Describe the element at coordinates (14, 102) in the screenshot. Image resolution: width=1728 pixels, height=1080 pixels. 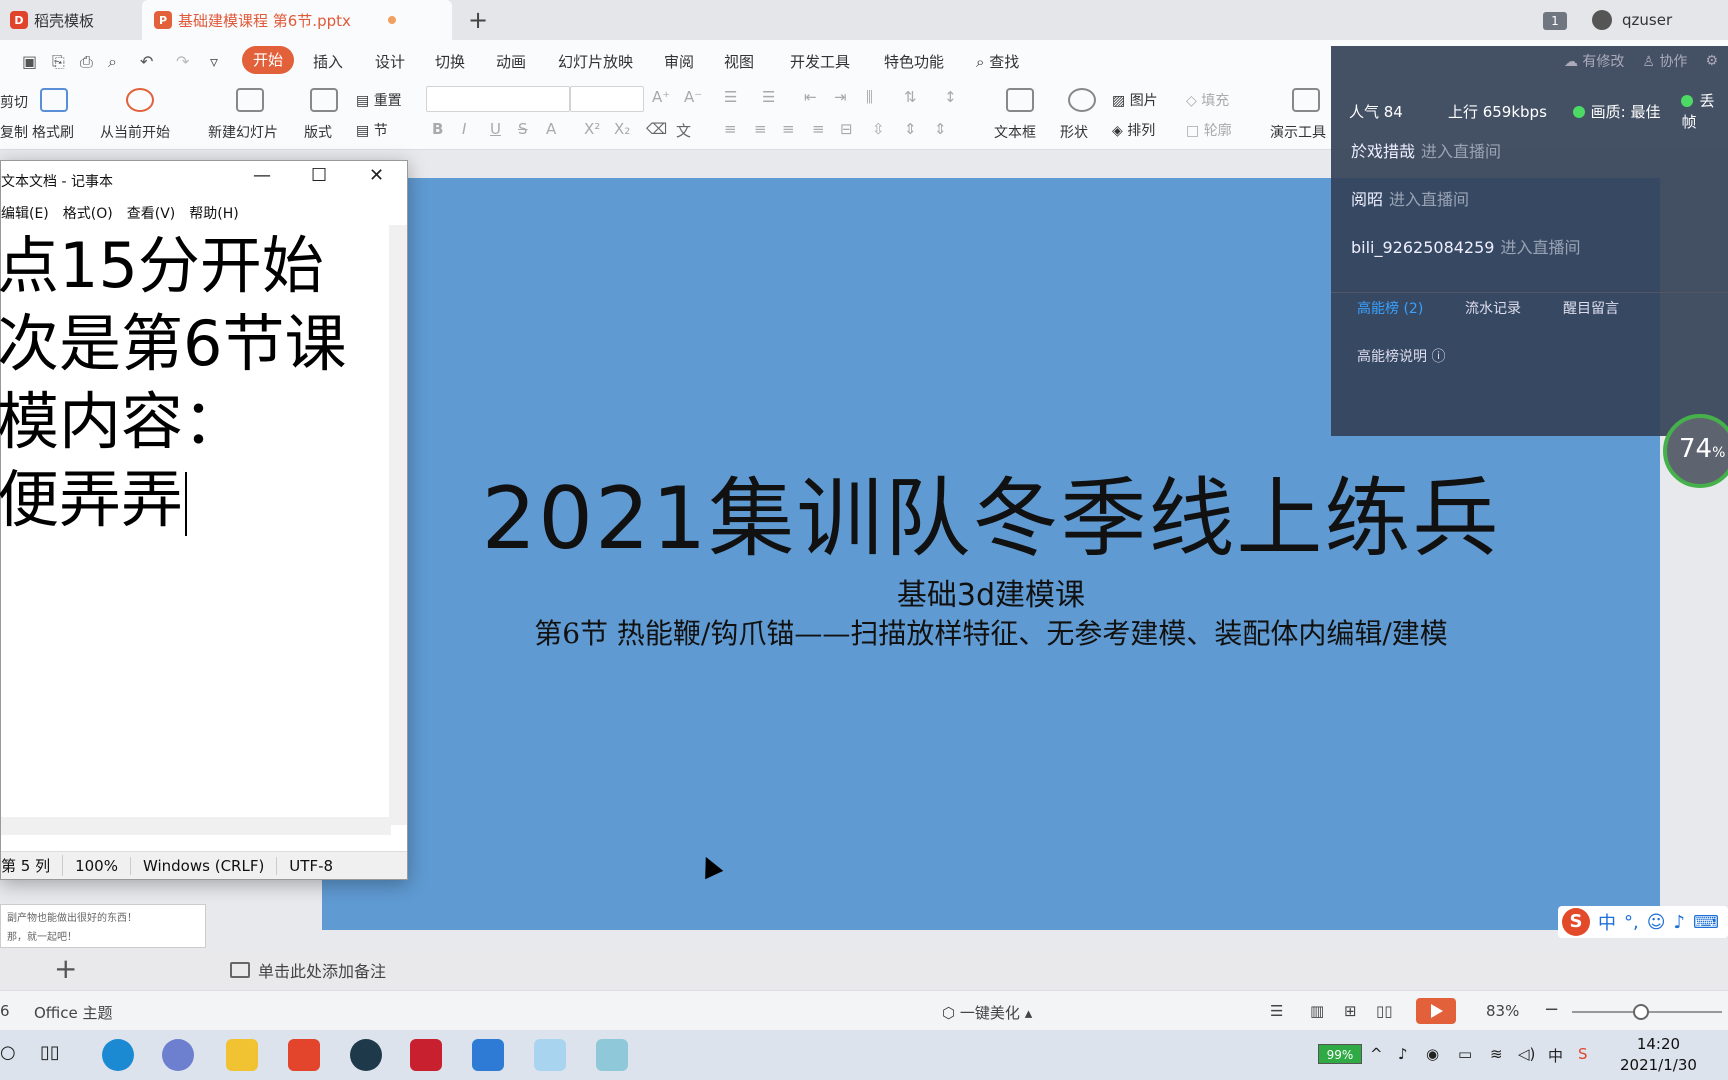
I see `cut-button: 剪切` at that location.